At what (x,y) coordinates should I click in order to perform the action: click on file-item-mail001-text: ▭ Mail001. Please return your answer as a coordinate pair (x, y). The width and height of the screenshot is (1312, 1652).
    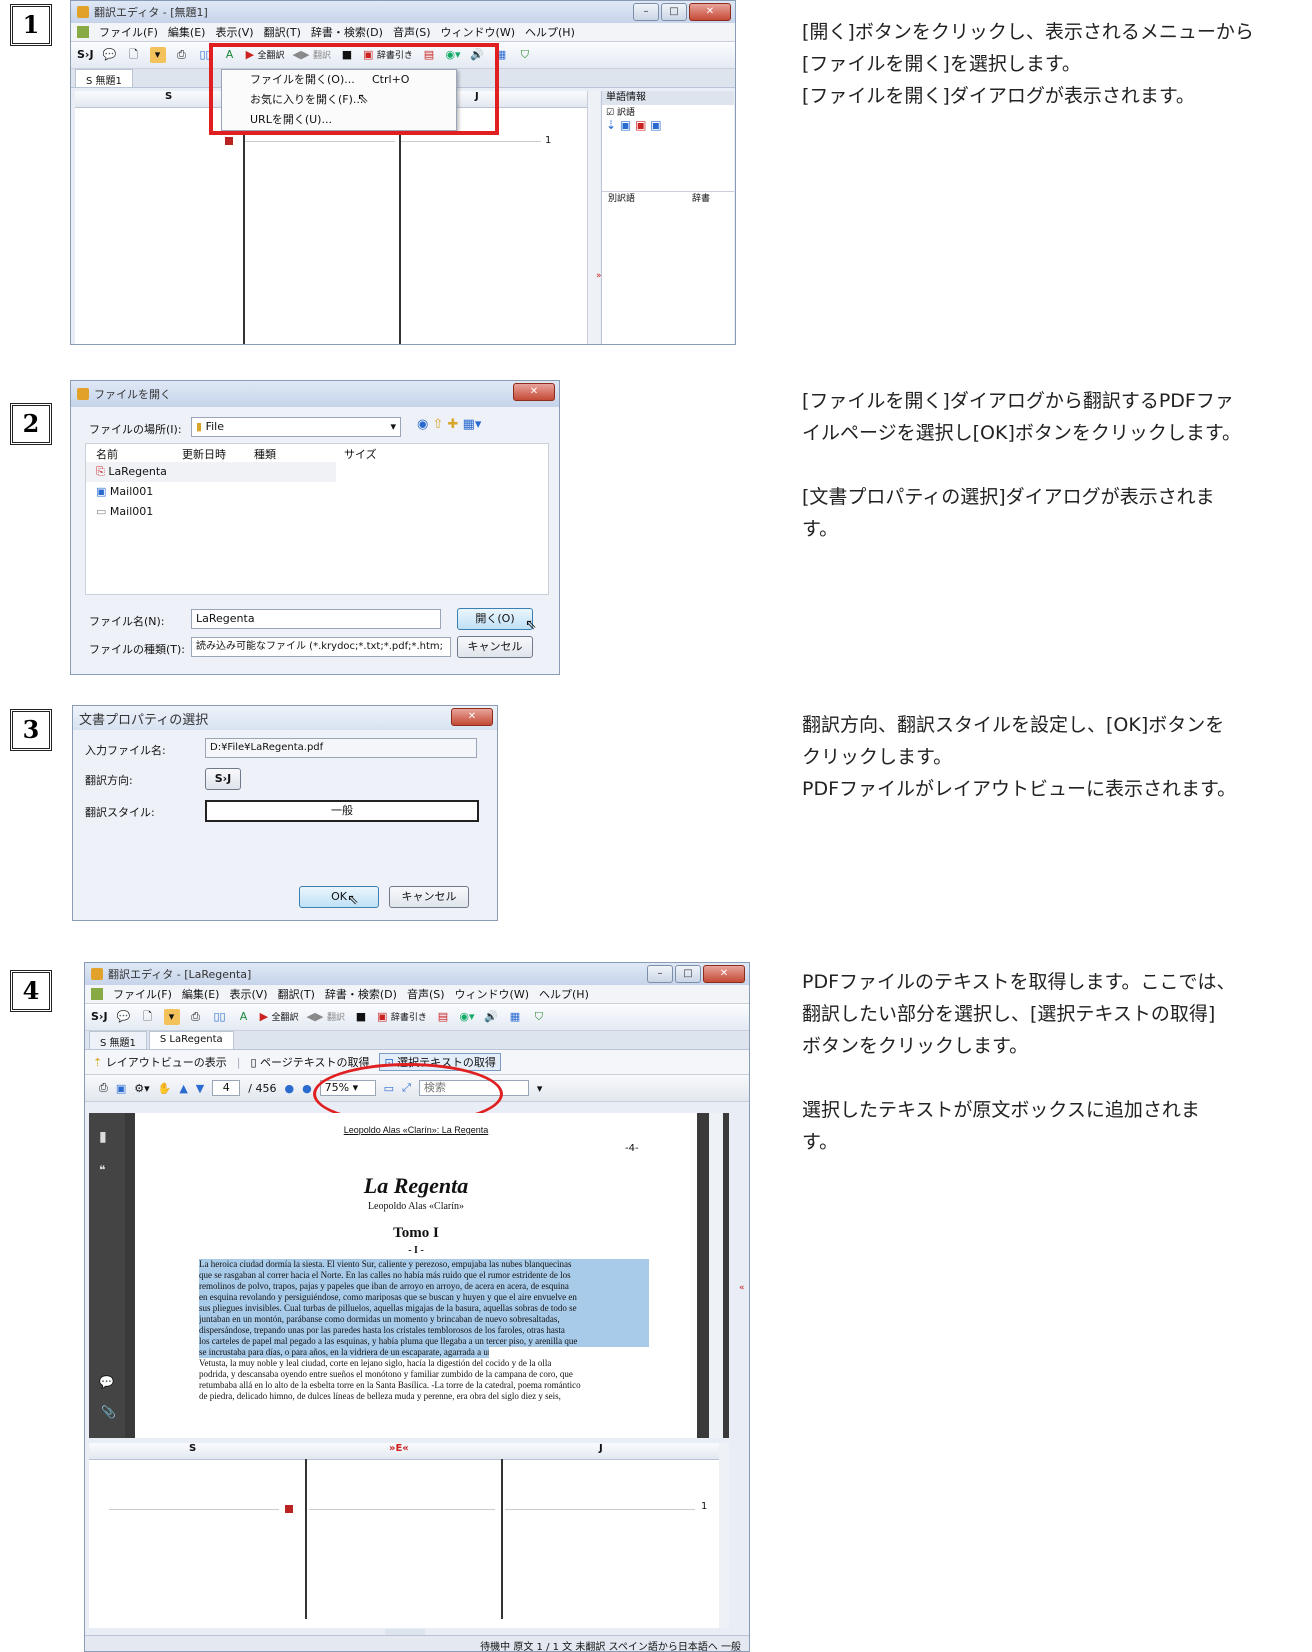
    Looking at the image, I should click on (317, 512).